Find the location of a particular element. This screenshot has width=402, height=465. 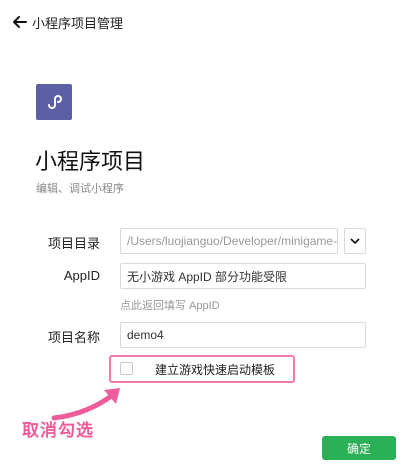

back-navigation: 小程序项目管理 is located at coordinates (67, 22).